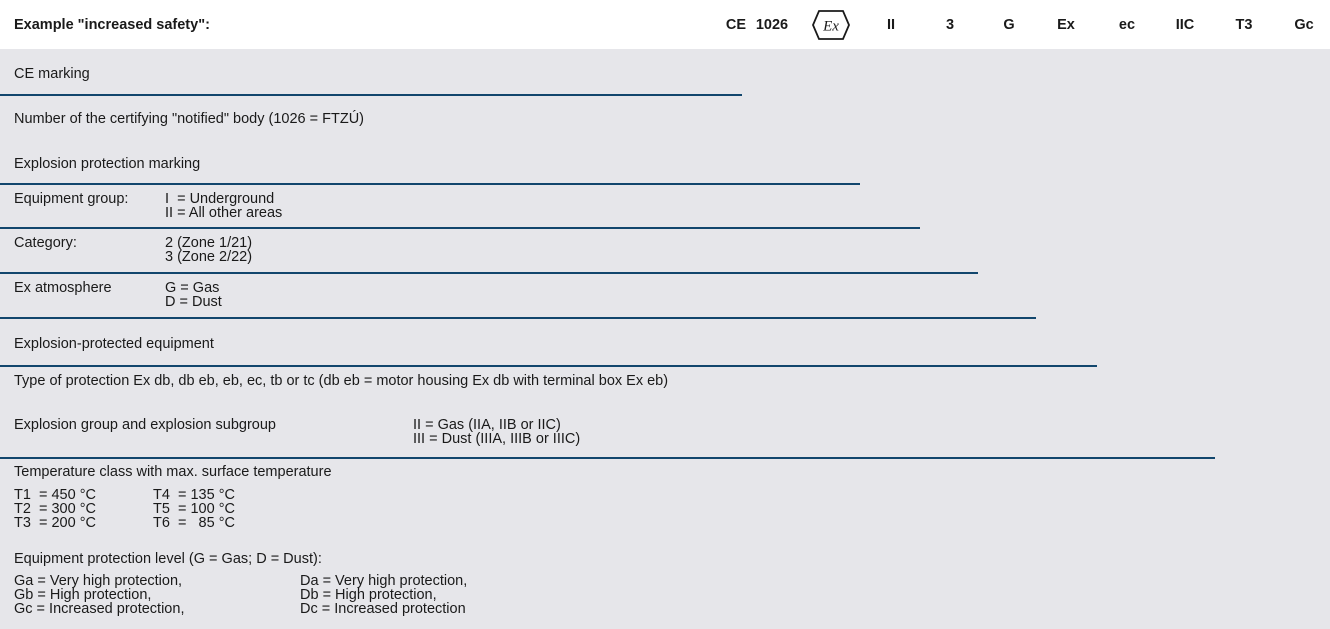  Describe the element at coordinates (45, 243) in the screenshot. I see `row-category-label: Category:` at that location.